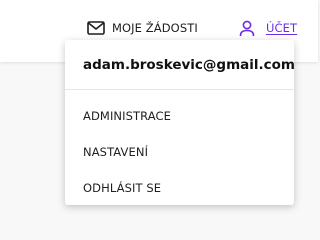 This screenshot has height=240, width=320. Describe the element at coordinates (179, 89) in the screenshot. I see `menu-divider` at that location.